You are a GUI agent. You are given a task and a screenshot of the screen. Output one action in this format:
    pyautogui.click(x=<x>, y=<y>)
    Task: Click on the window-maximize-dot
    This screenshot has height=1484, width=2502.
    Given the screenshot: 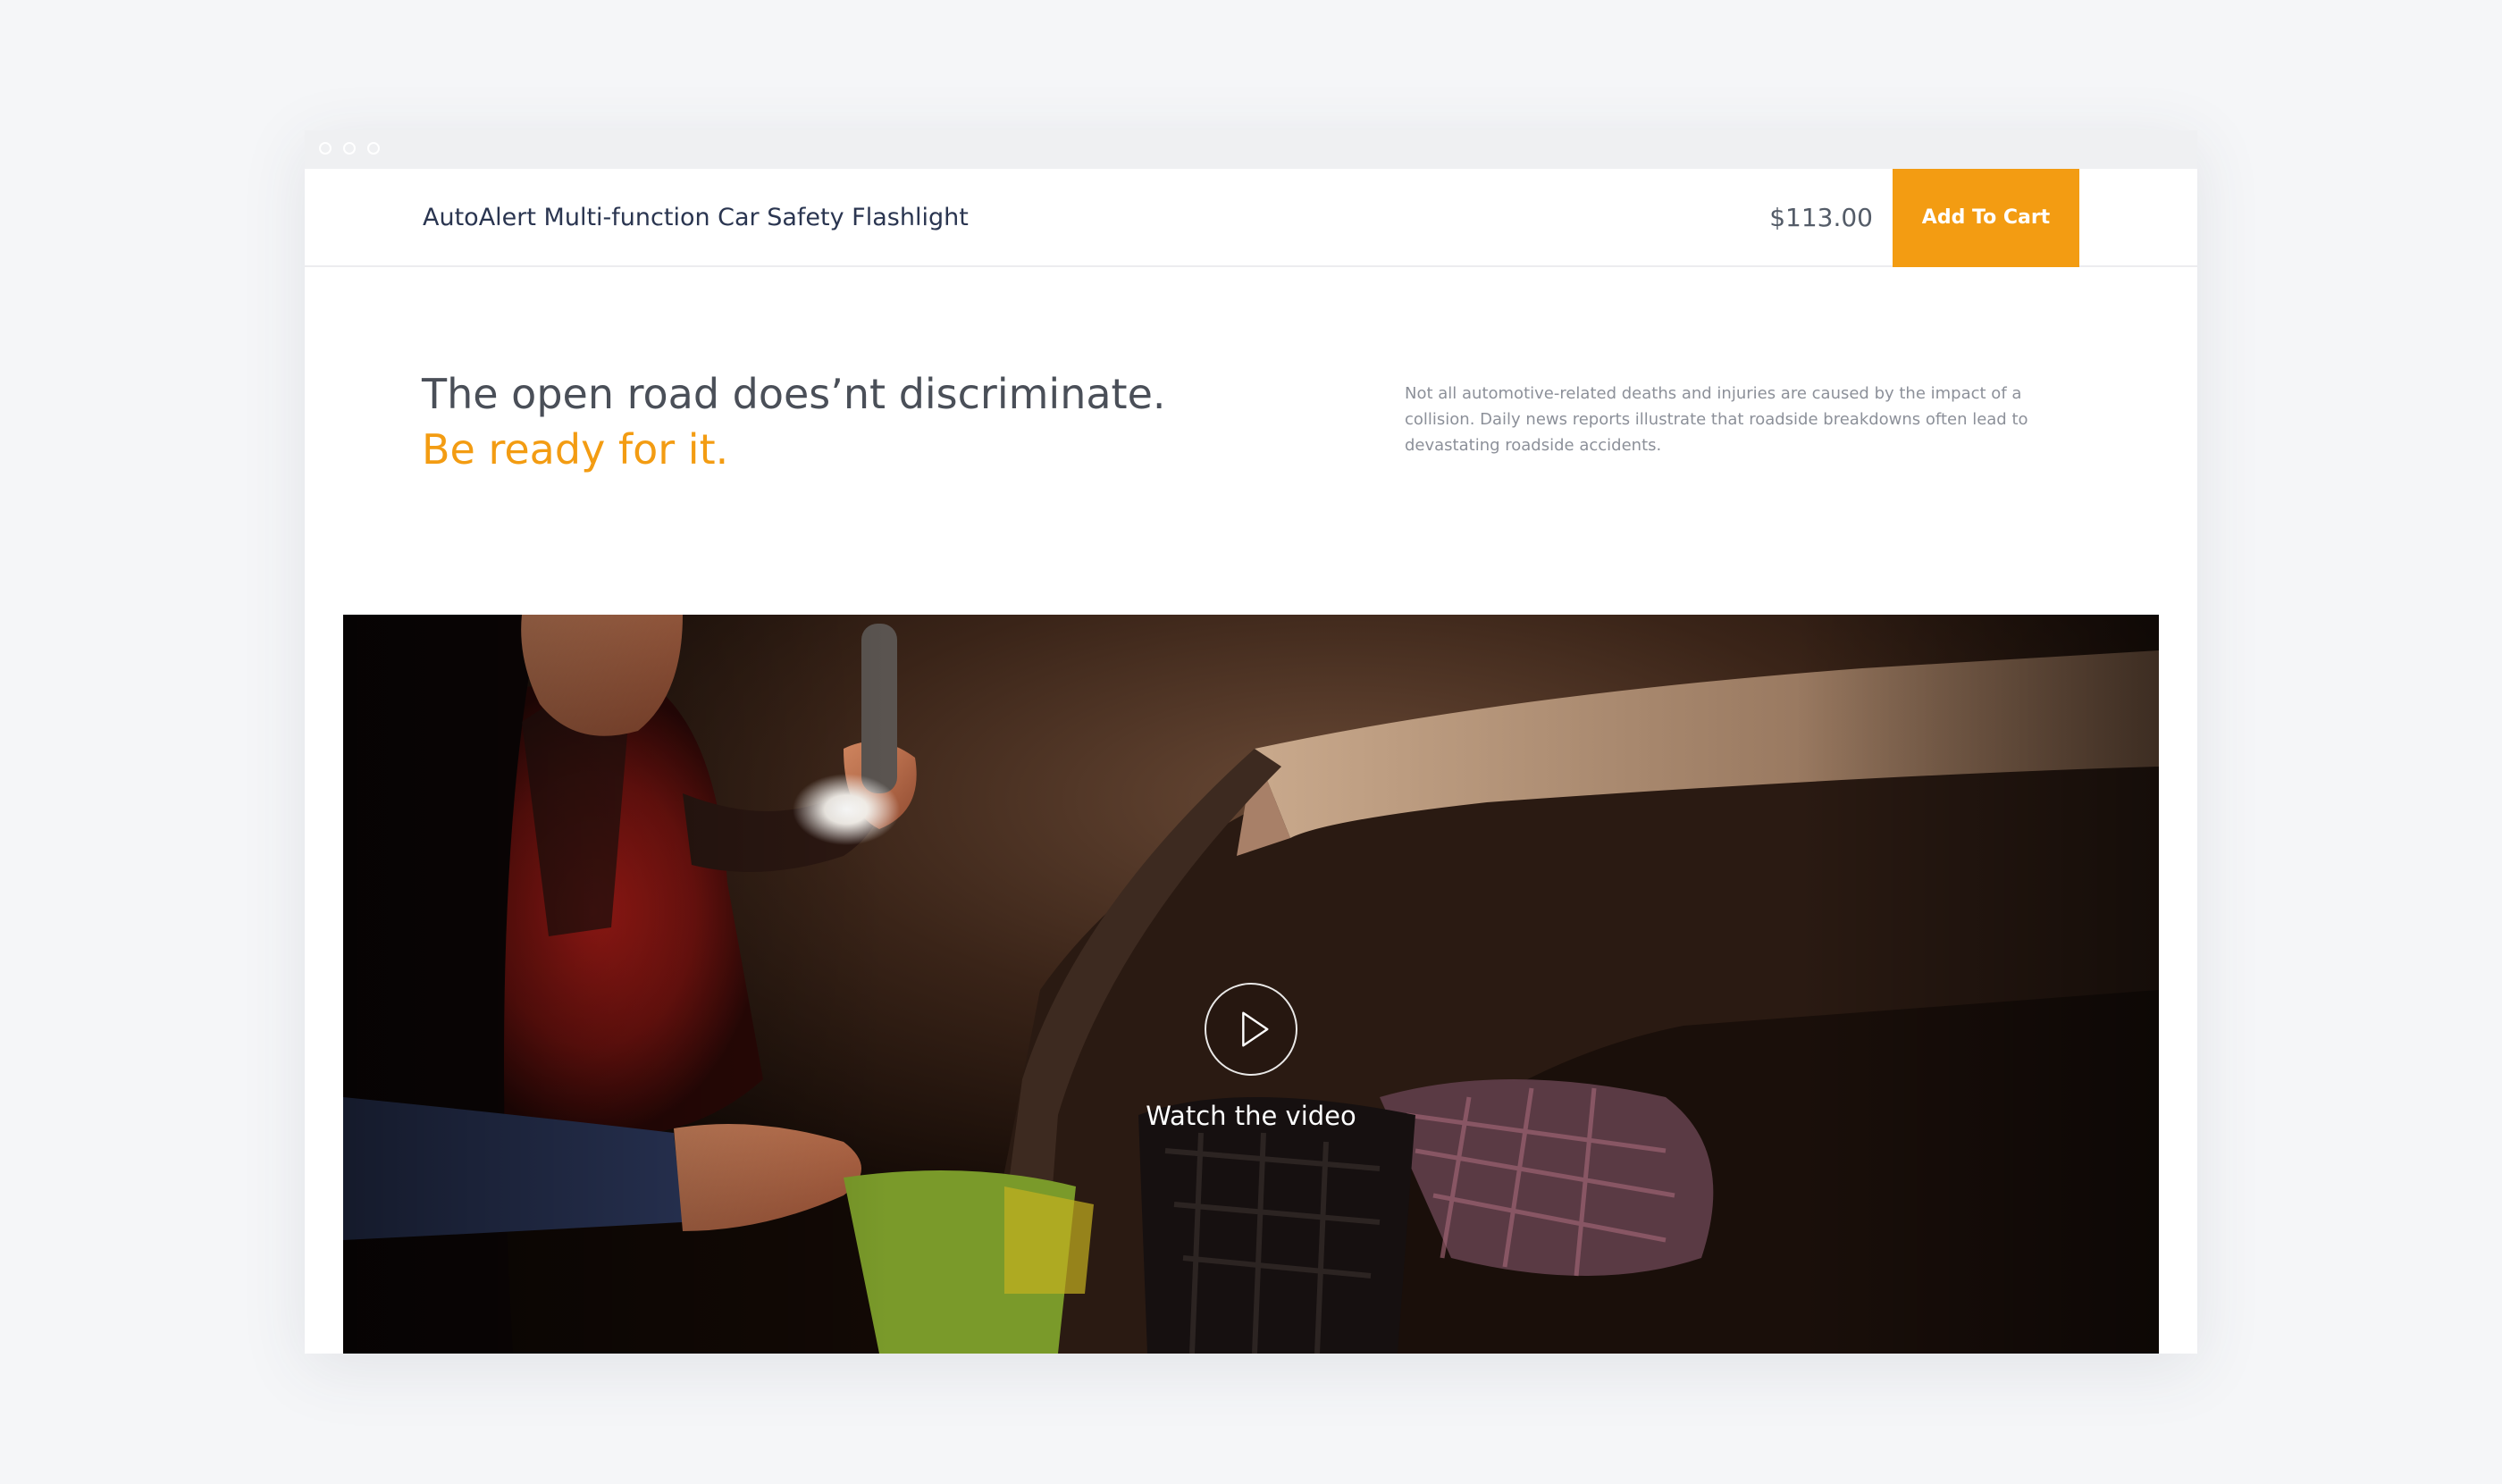 What is the action you would take?
    pyautogui.click(x=373, y=149)
    